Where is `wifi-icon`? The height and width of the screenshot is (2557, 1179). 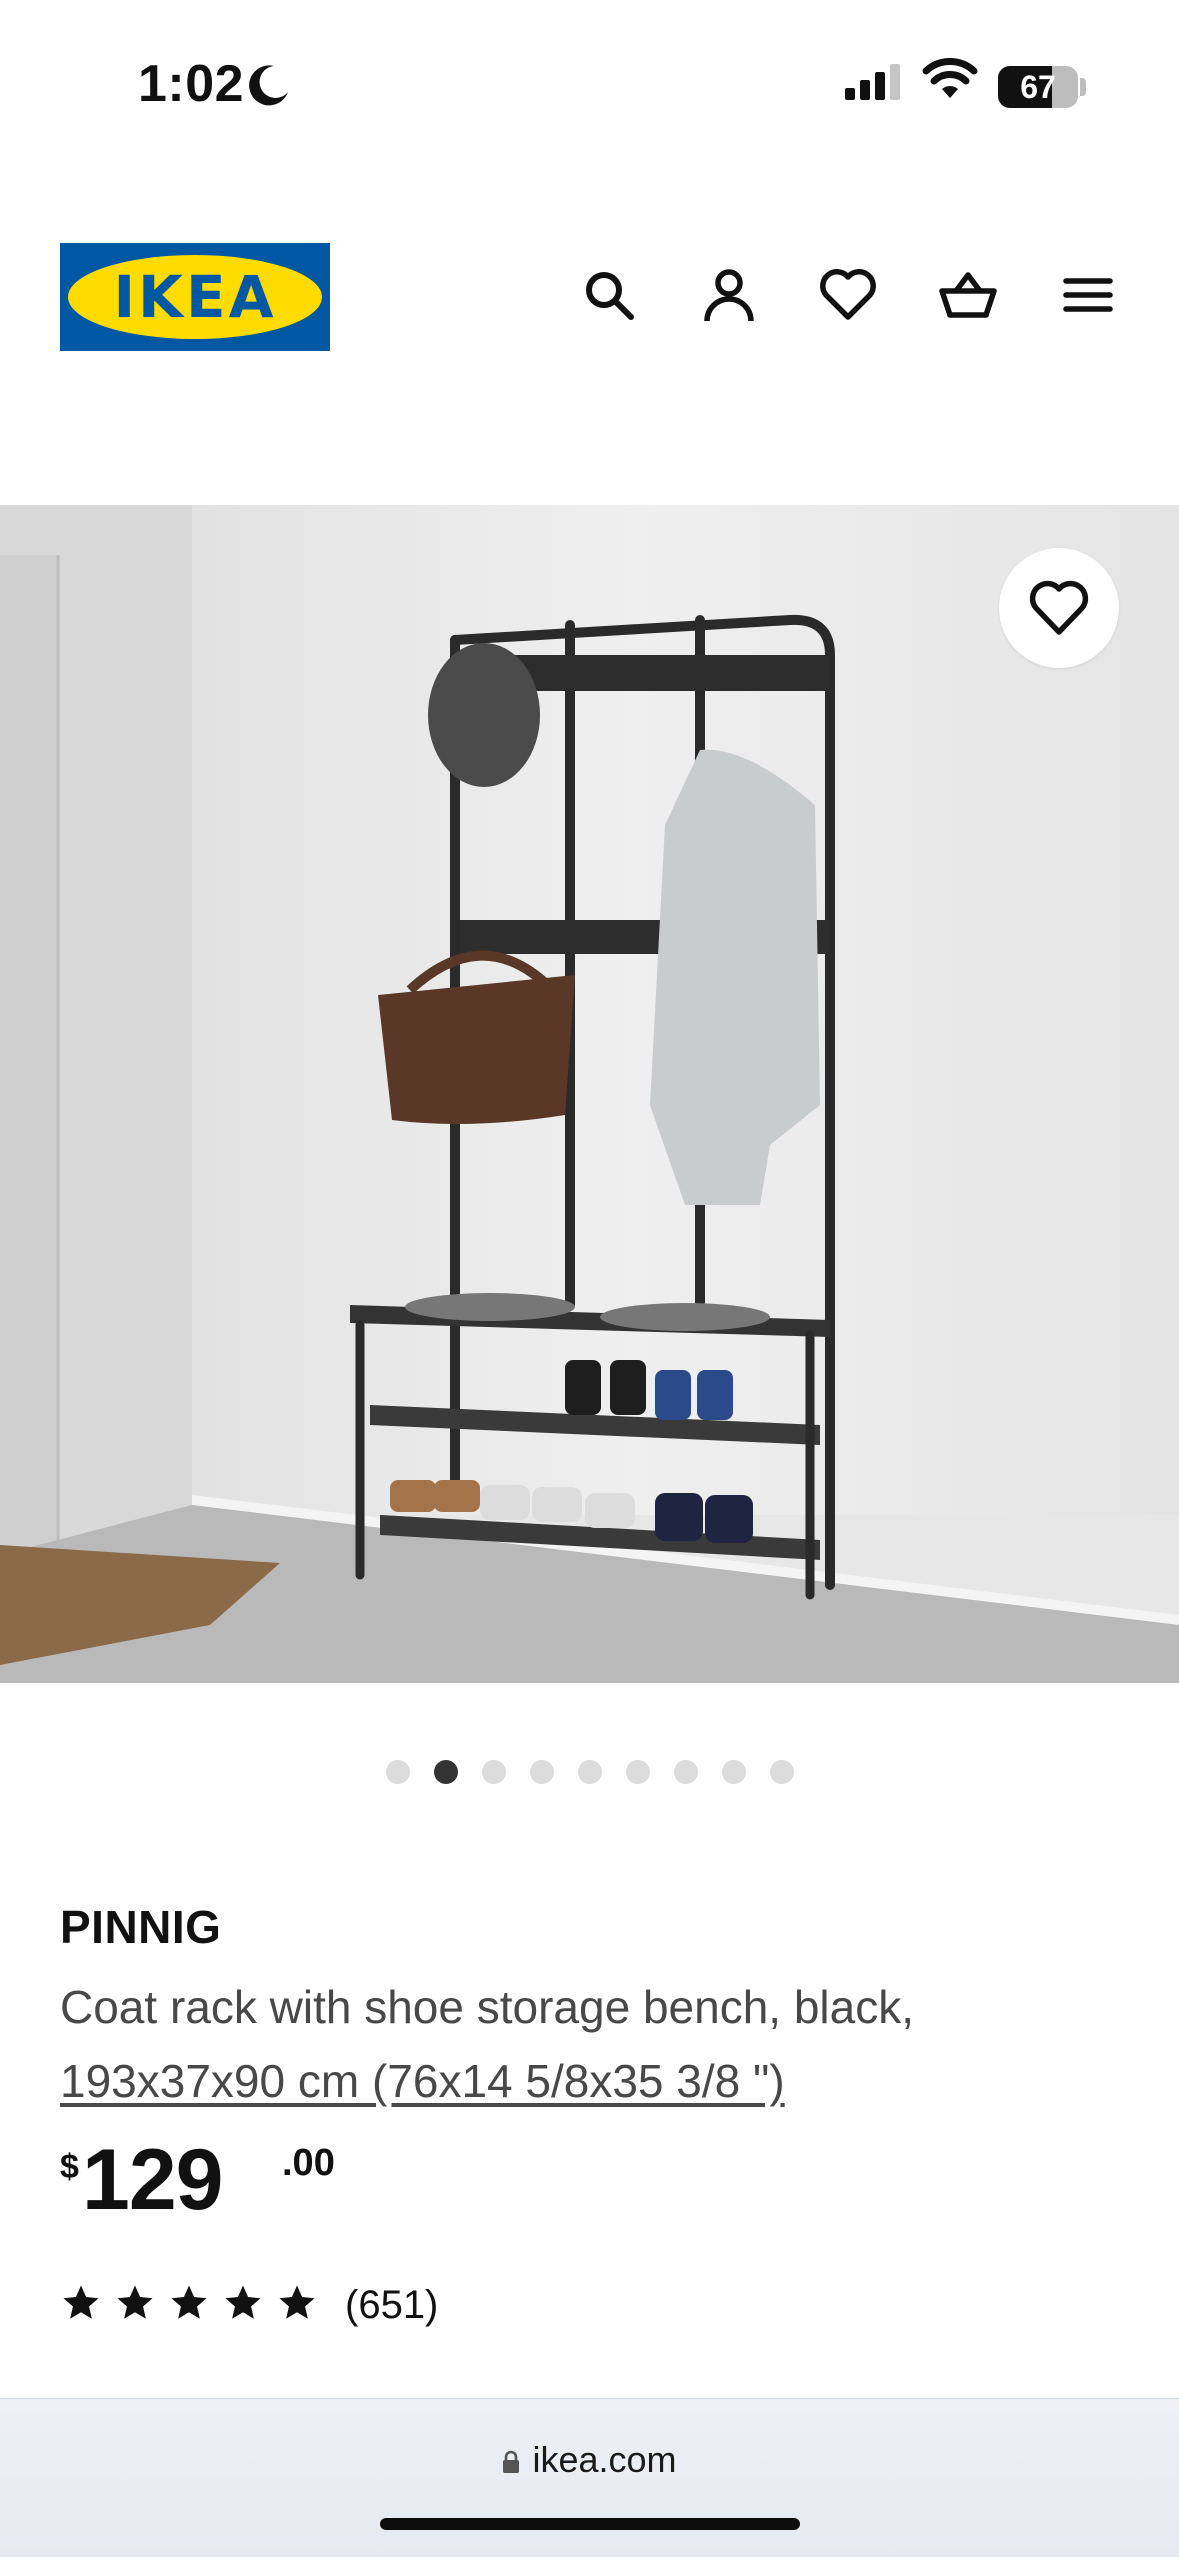
wifi-icon is located at coordinates (950, 78).